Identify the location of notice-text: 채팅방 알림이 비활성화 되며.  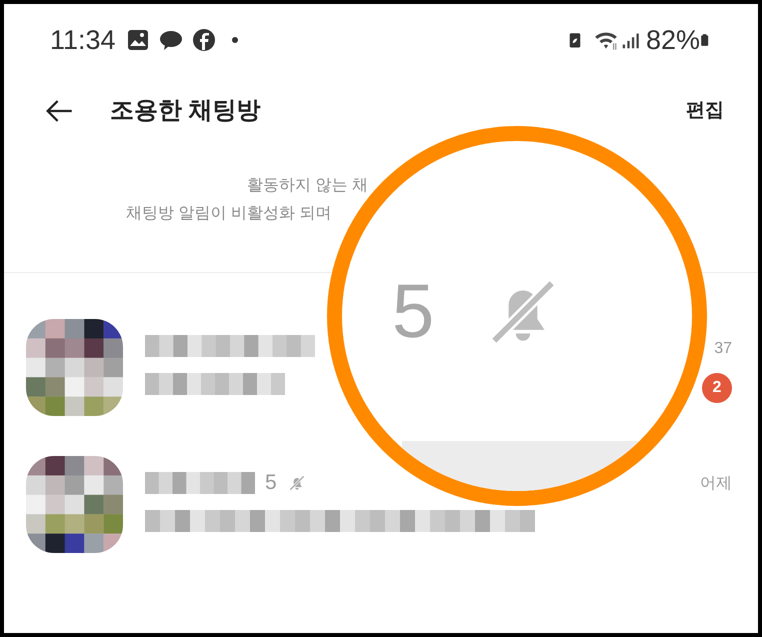
(228, 214).